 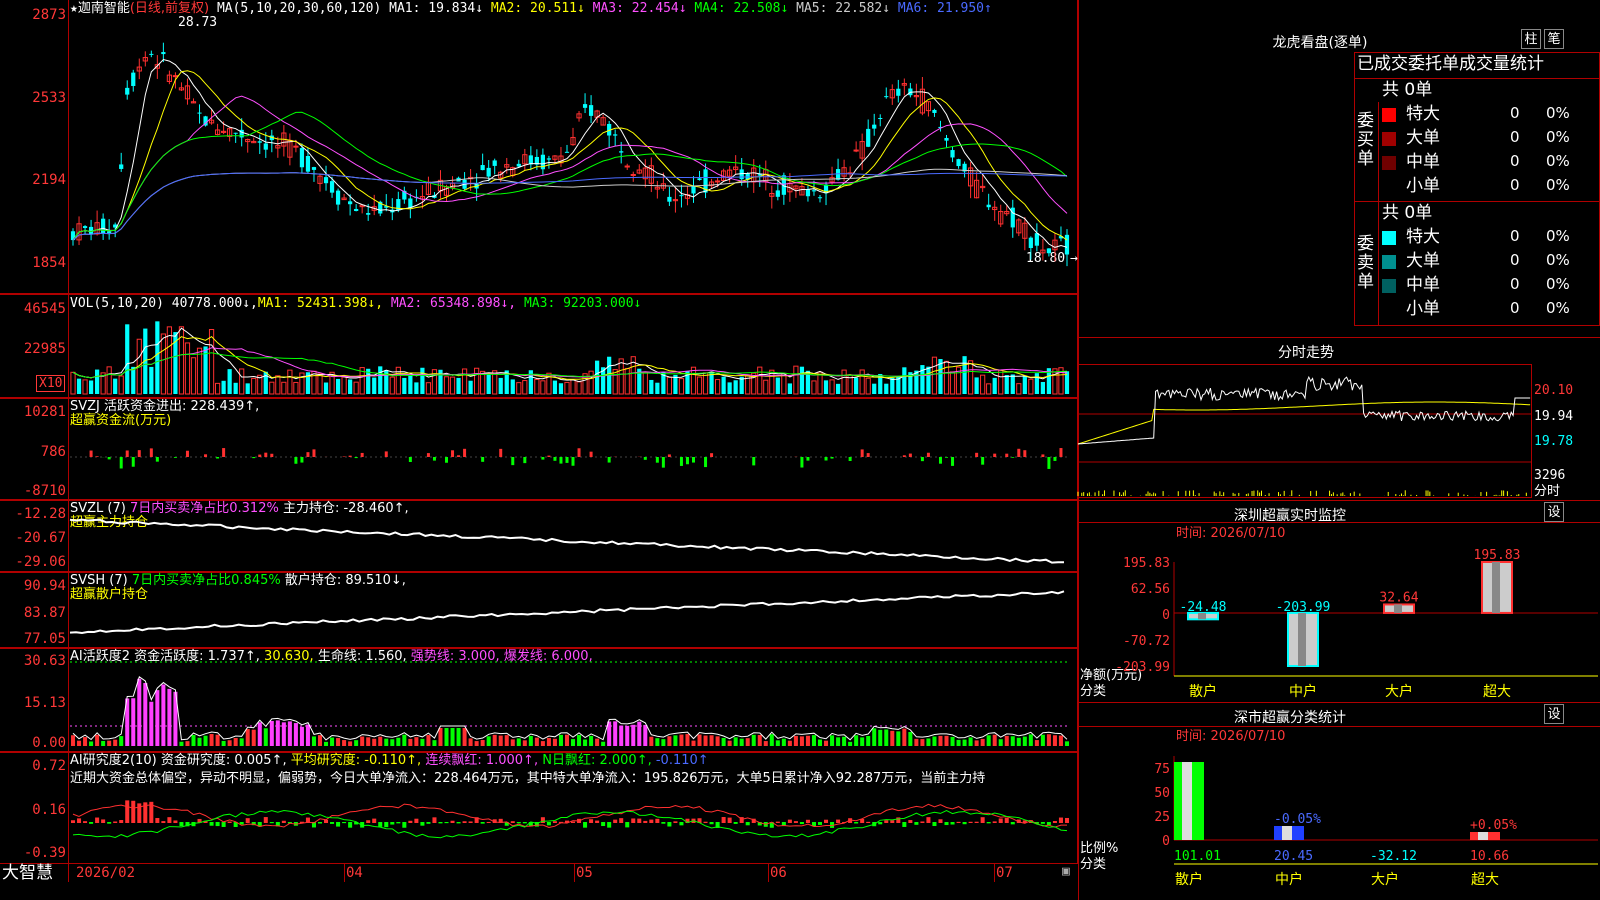 What do you see at coordinates (49, 743) in the screenshot?
I see `ai1-tick: 0.00` at bounding box center [49, 743].